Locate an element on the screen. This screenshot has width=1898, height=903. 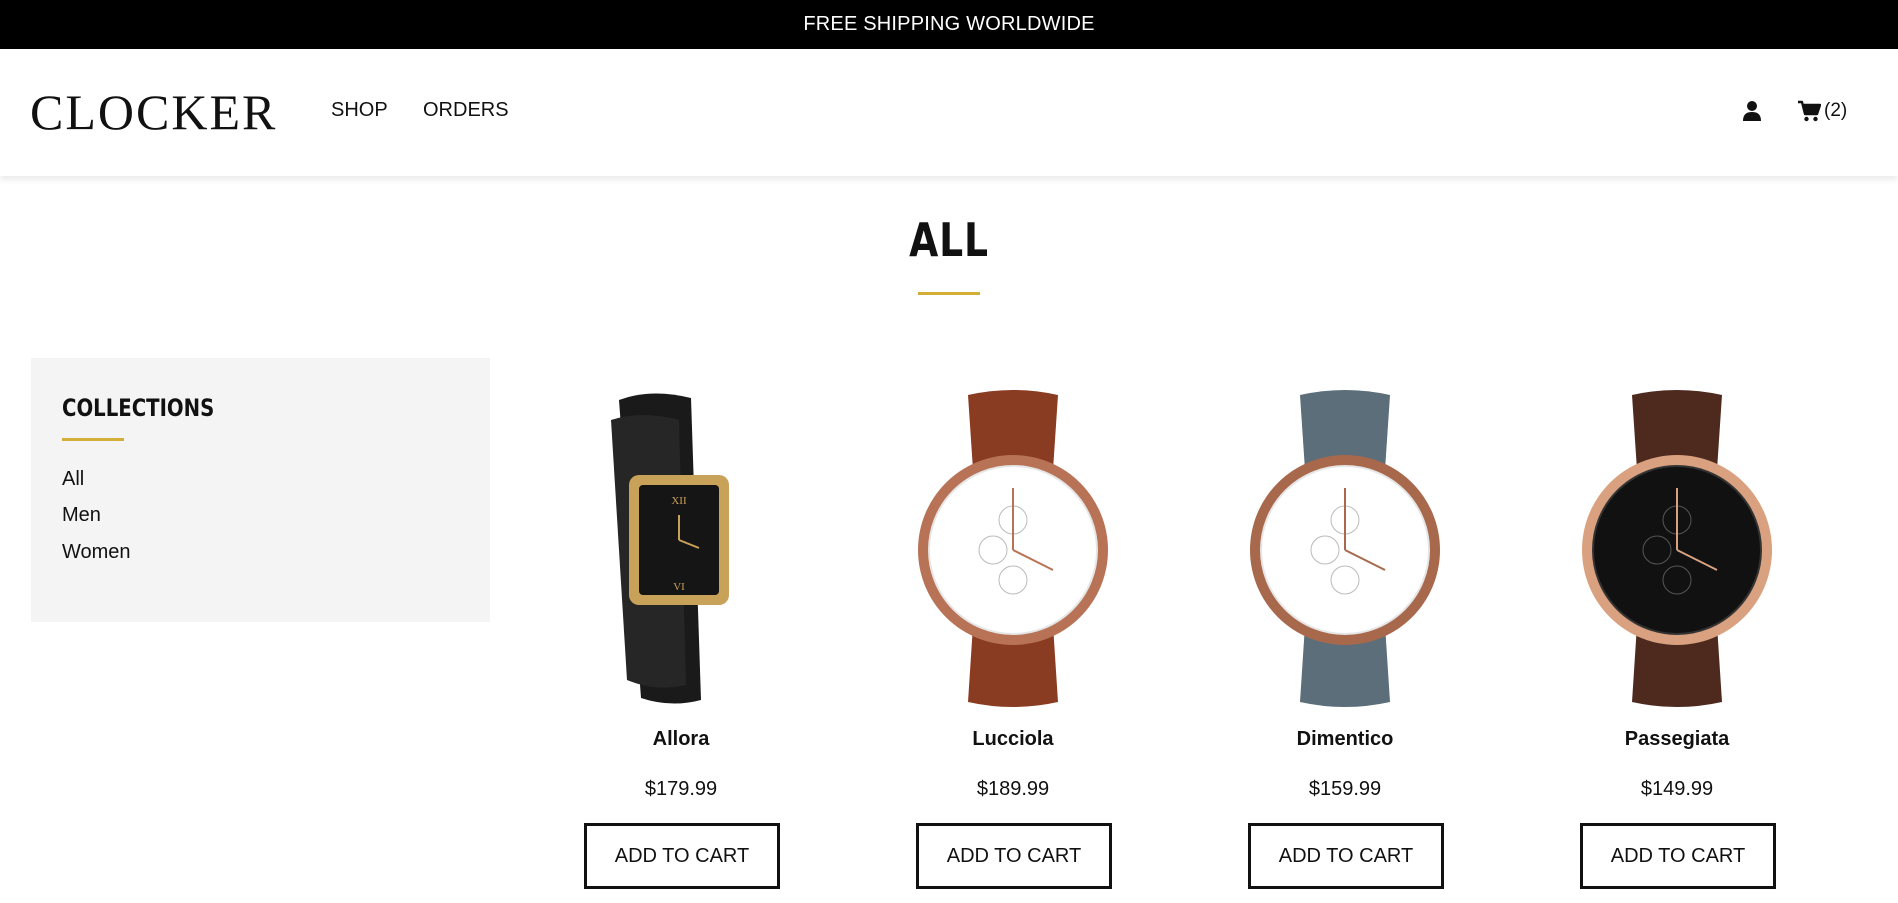
product-price: $179.99 is located at coordinates (681, 789).